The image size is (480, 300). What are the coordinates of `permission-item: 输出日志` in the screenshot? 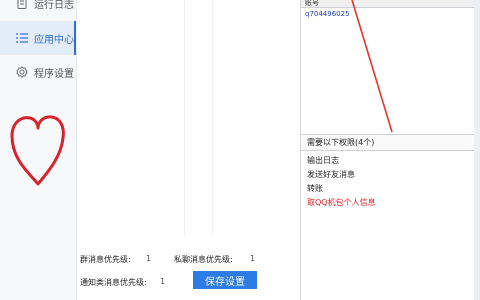 It's located at (323, 160).